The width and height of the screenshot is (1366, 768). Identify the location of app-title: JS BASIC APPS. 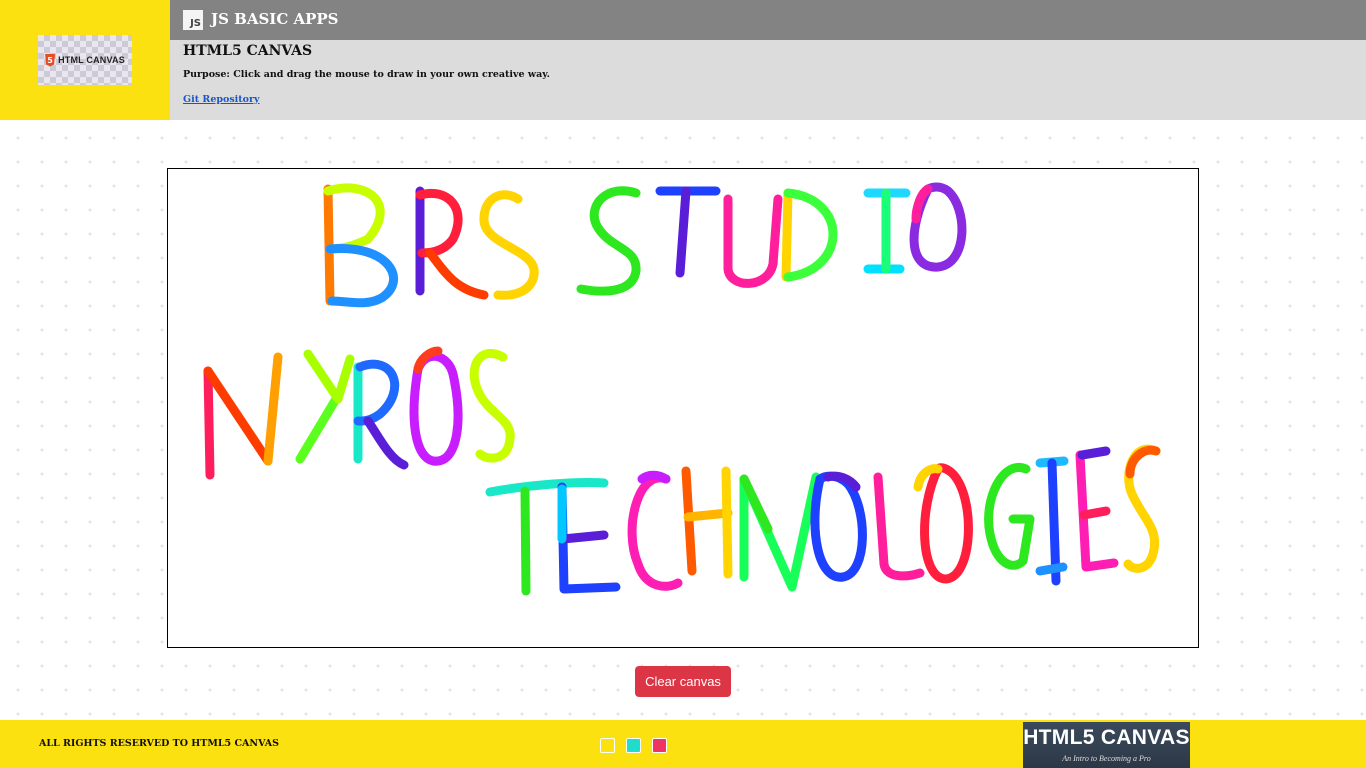
(275, 19).